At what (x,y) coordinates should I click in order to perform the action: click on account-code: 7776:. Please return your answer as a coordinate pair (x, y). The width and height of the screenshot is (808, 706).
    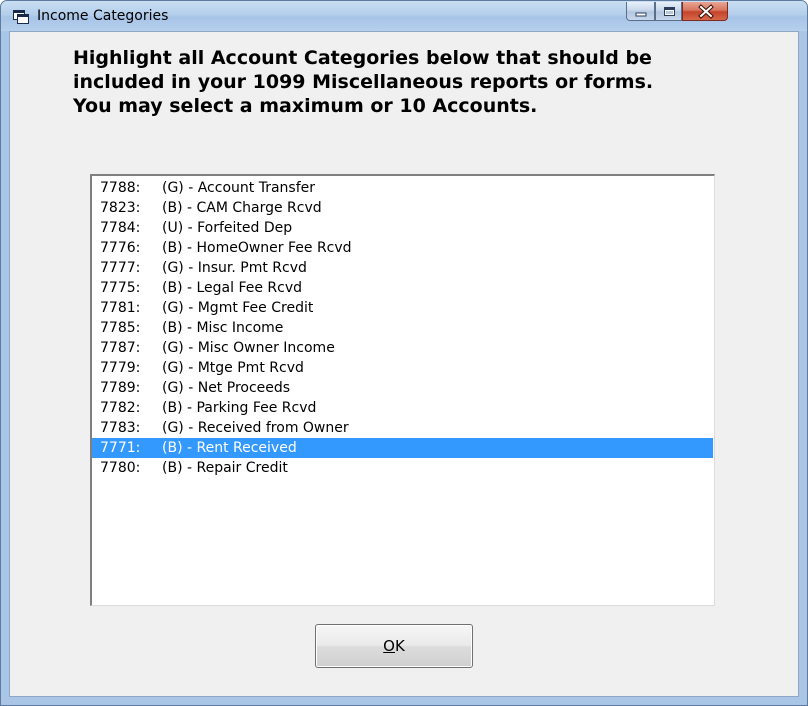
    Looking at the image, I should click on (120, 248).